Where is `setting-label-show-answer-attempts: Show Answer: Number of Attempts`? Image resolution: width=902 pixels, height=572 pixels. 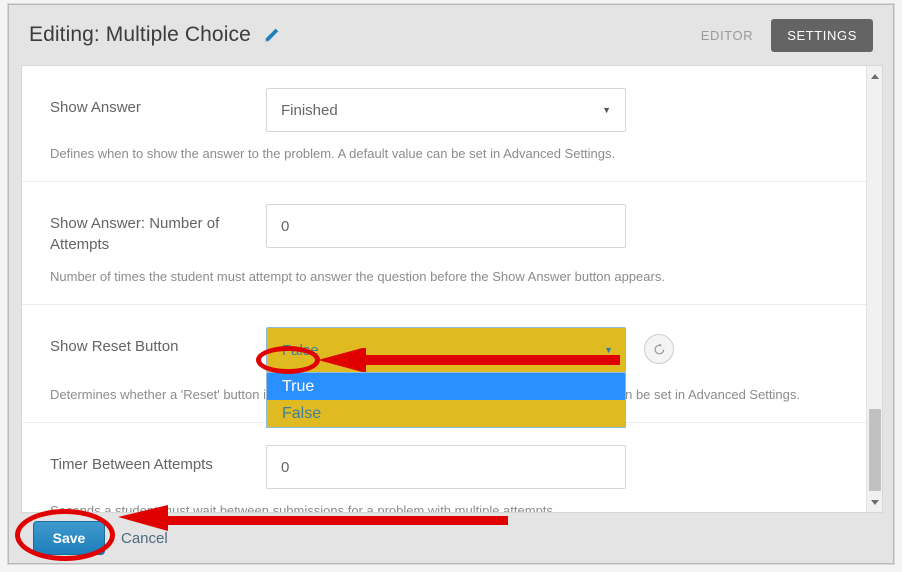 setting-label-show-answer-attempts: Show Answer: Number of Attempts is located at coordinates (135, 234).